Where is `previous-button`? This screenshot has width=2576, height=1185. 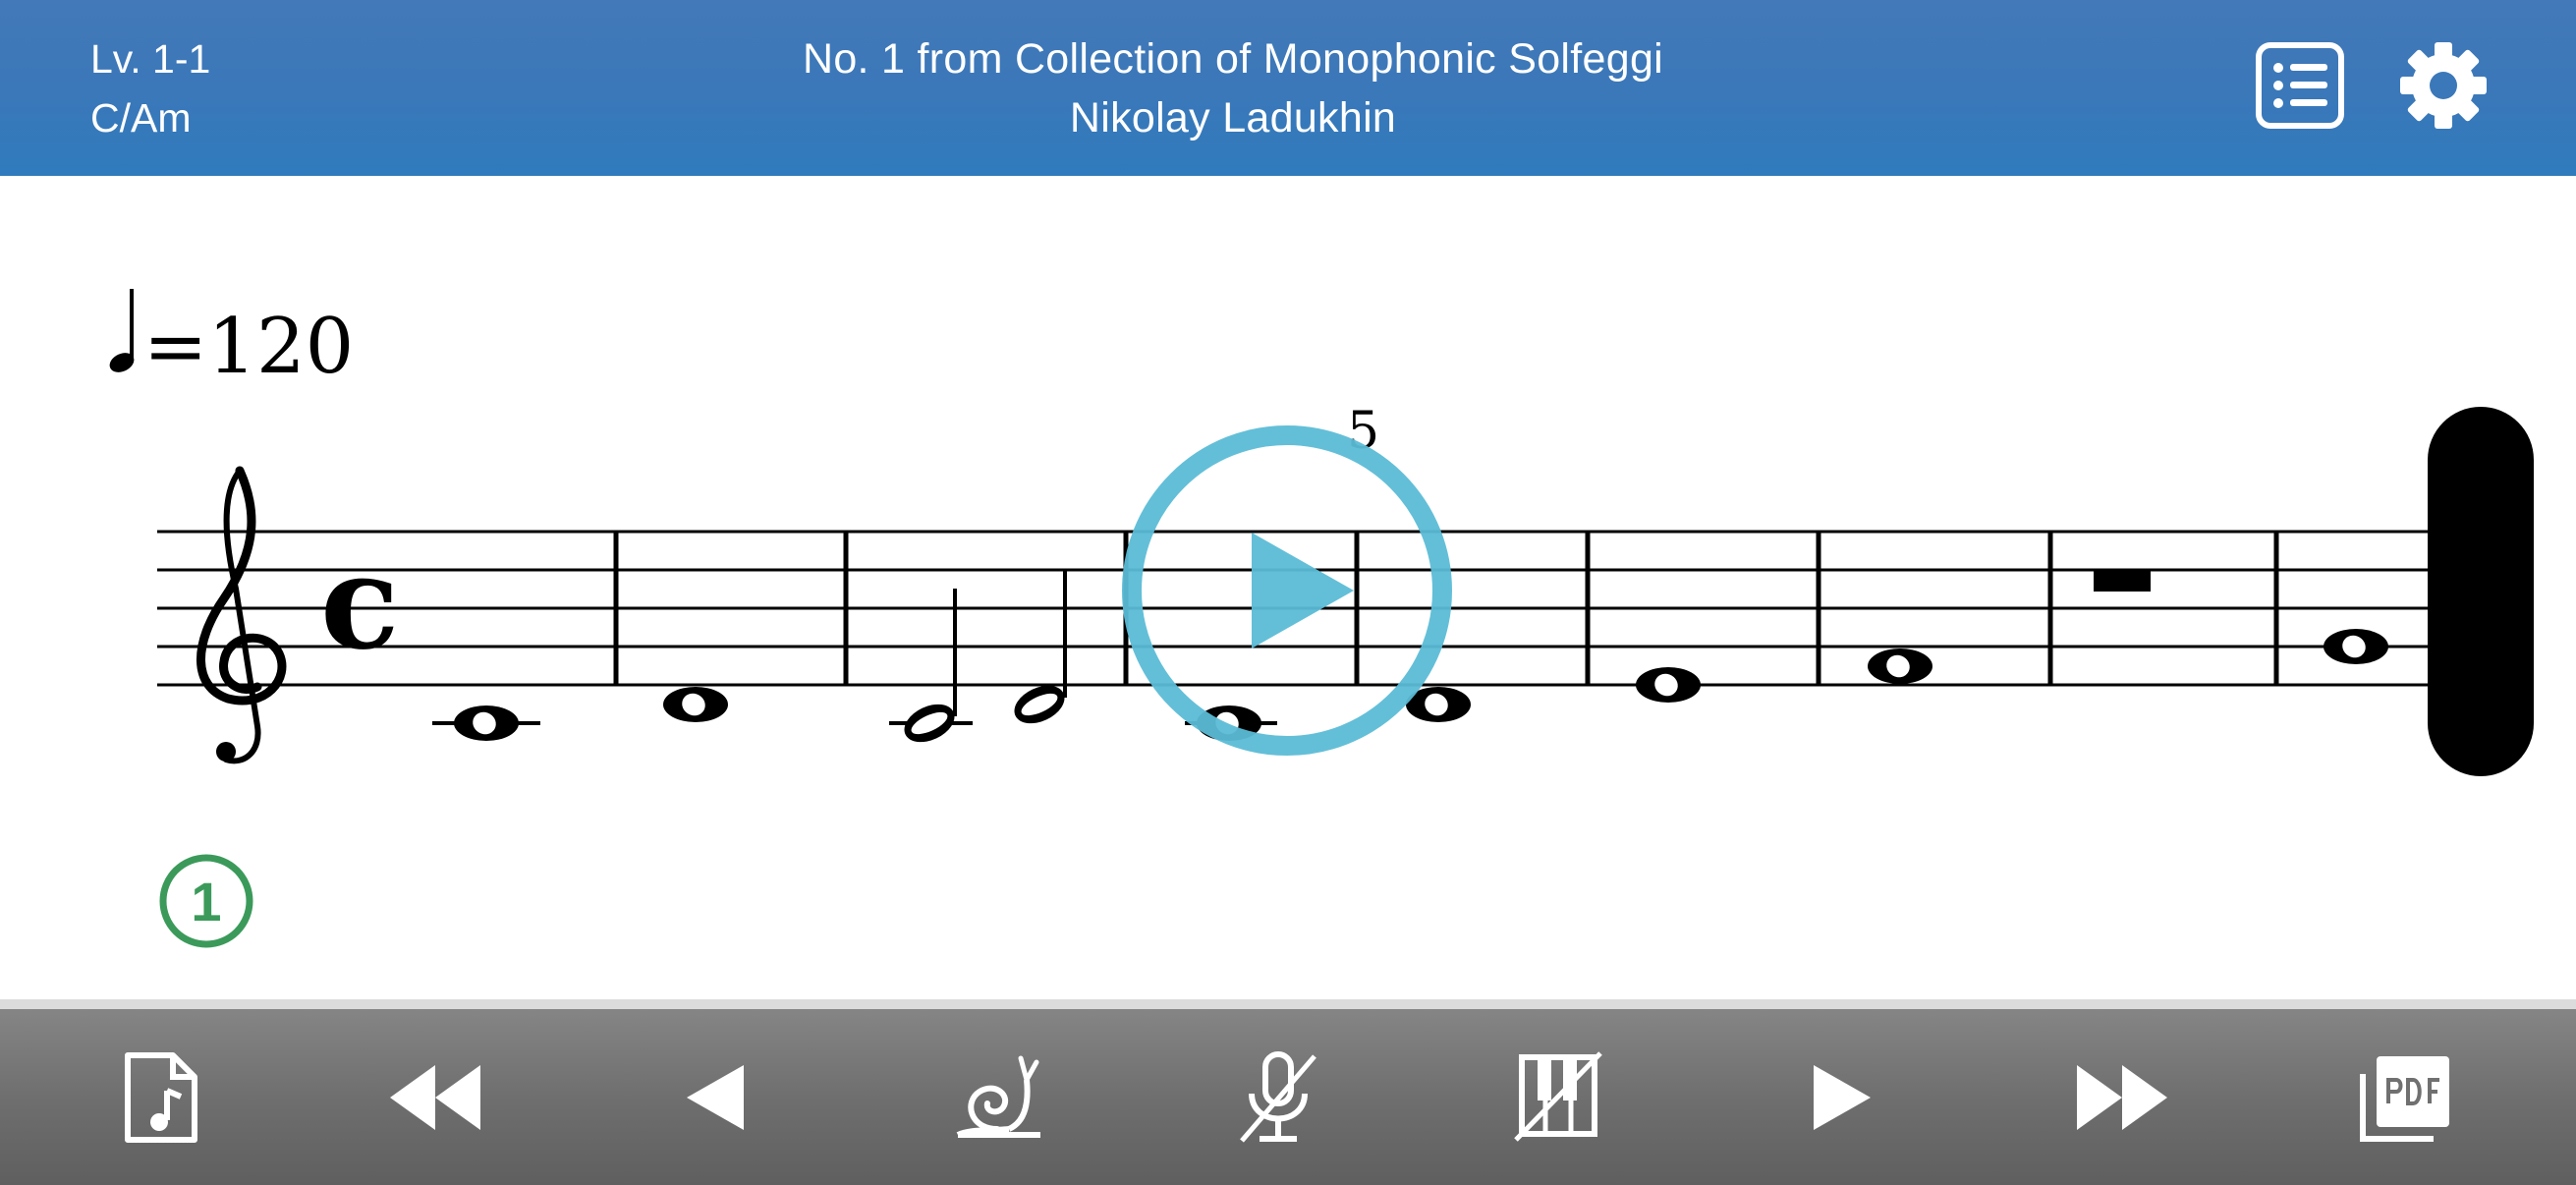 previous-button is located at coordinates (715, 1098).